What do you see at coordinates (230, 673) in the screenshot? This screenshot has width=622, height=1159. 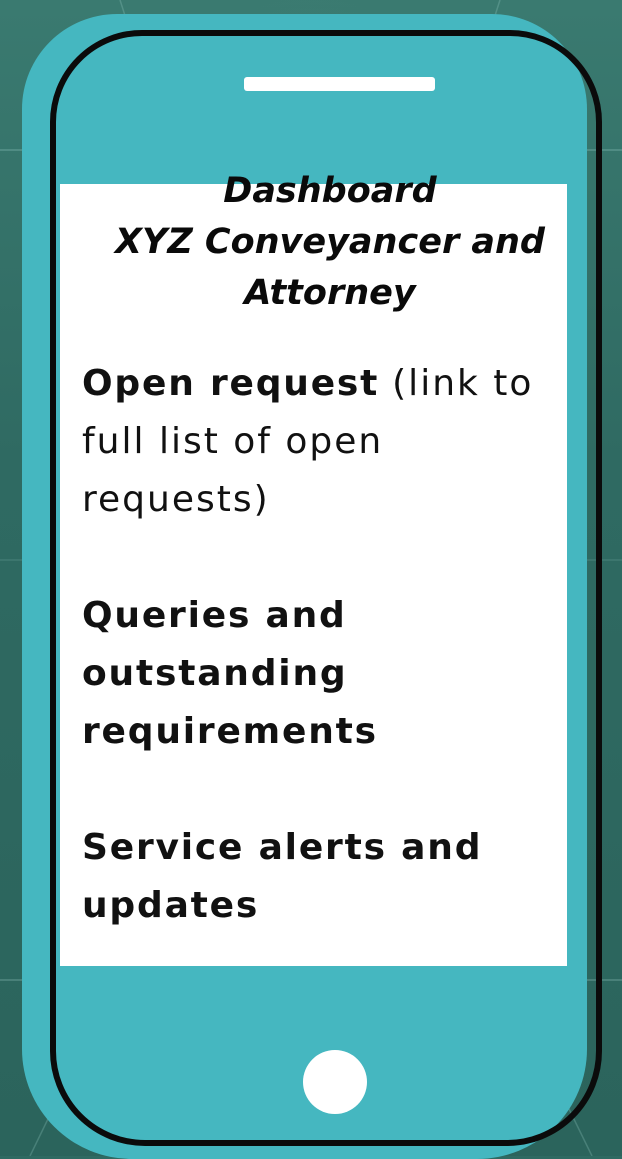 I see `queries-title: Queries and outstanding requirements` at bounding box center [230, 673].